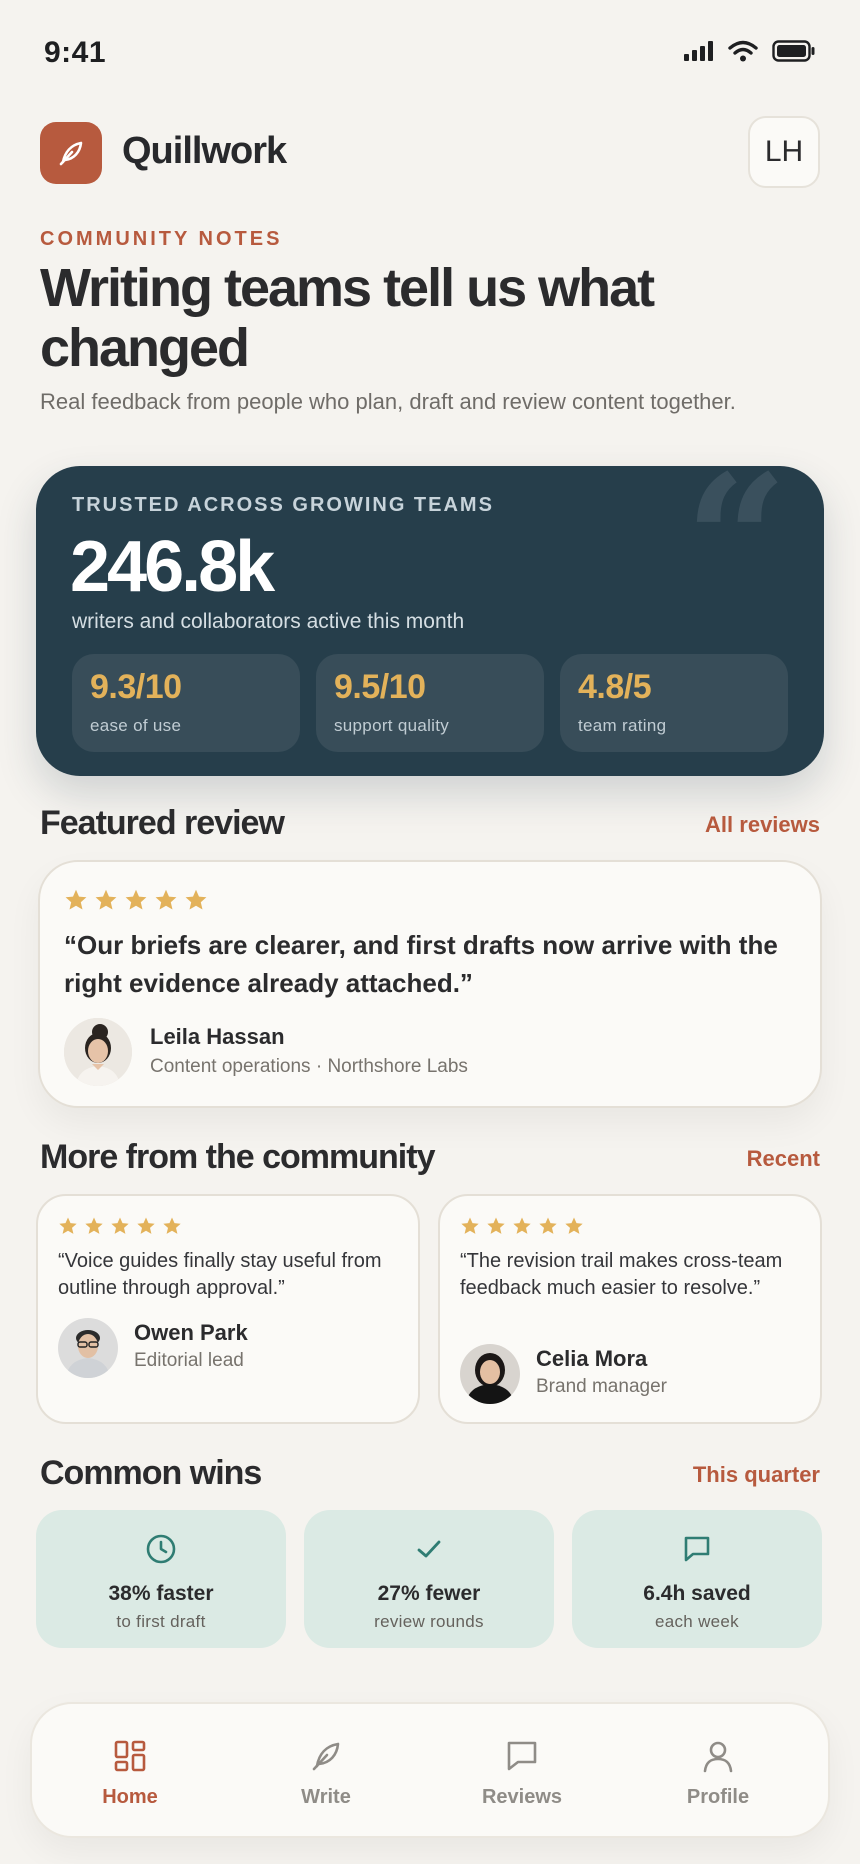  Describe the element at coordinates (697, 1621) in the screenshot. I see `win-label: each week` at that location.